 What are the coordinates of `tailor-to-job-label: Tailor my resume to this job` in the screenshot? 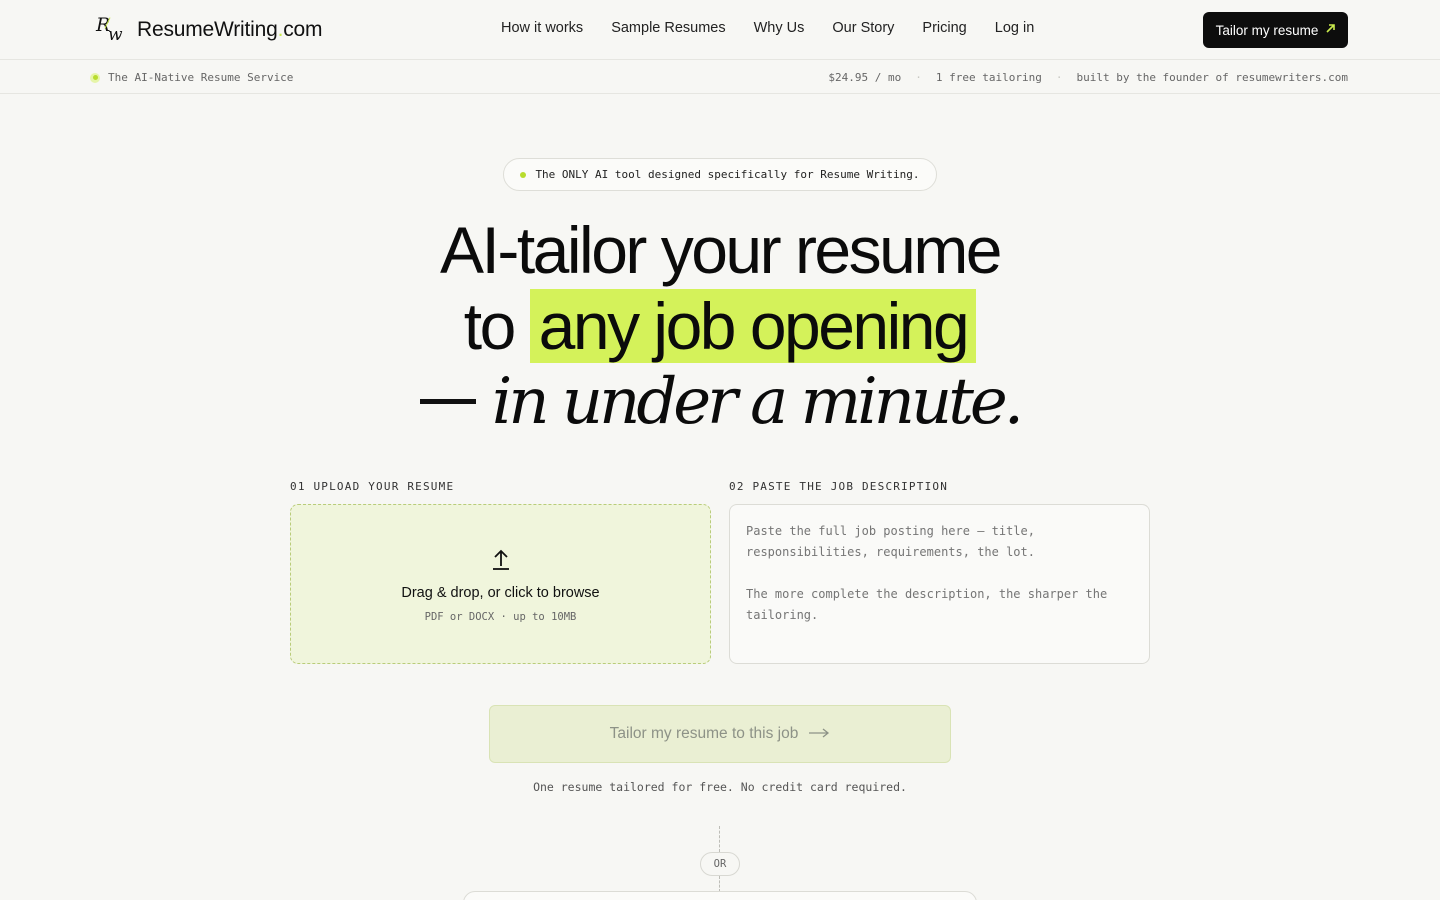 It's located at (704, 733).